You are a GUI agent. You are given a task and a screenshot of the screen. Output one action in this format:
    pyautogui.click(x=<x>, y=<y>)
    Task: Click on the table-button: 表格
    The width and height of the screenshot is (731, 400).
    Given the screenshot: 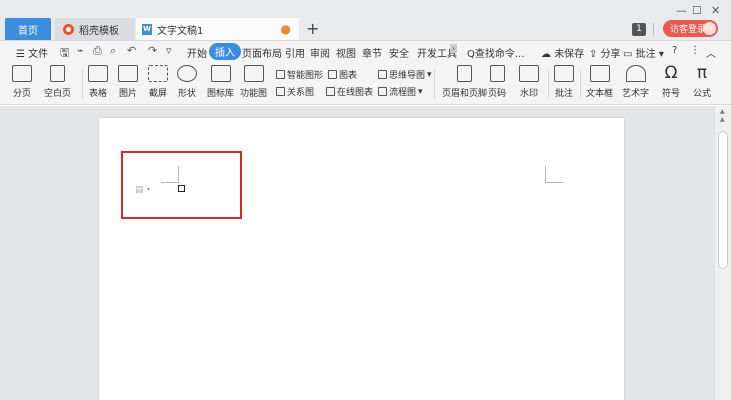 What is the action you would take?
    pyautogui.click(x=98, y=82)
    